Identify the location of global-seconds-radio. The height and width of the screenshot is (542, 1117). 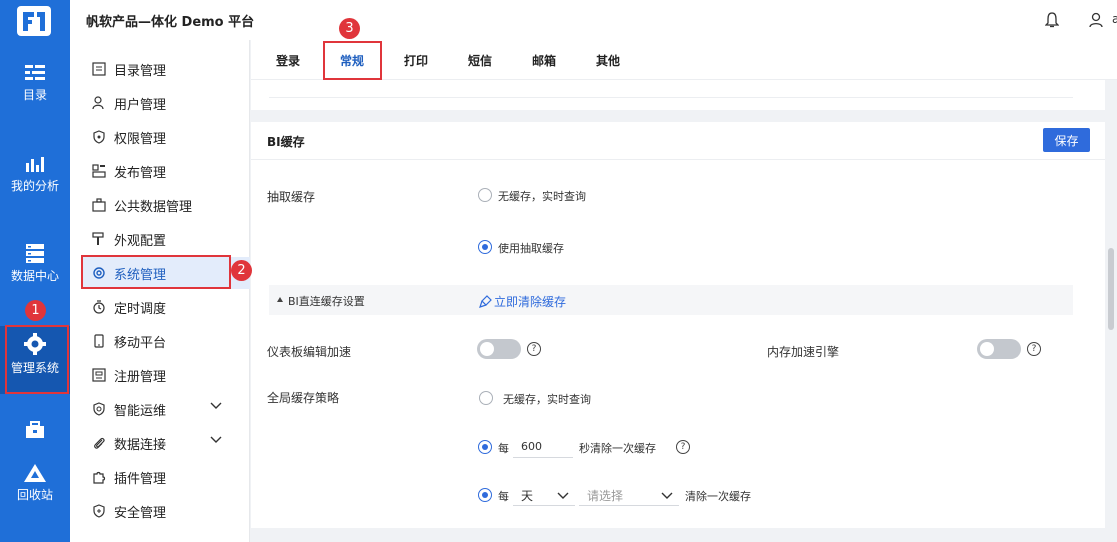
(485, 447).